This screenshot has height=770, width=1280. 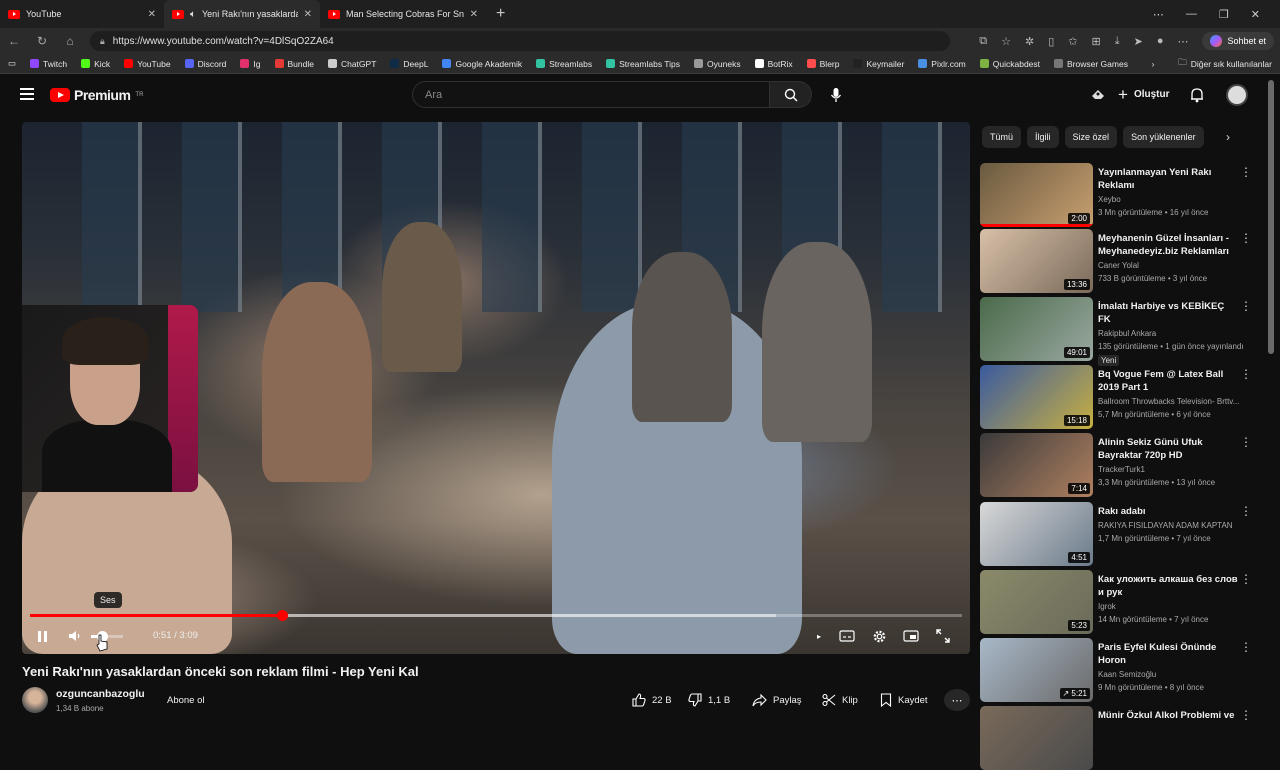 What do you see at coordinates (1168, 654) in the screenshot?
I see `recommended-video-title: Paris Eyfel Kulesi Önünde Horon` at bounding box center [1168, 654].